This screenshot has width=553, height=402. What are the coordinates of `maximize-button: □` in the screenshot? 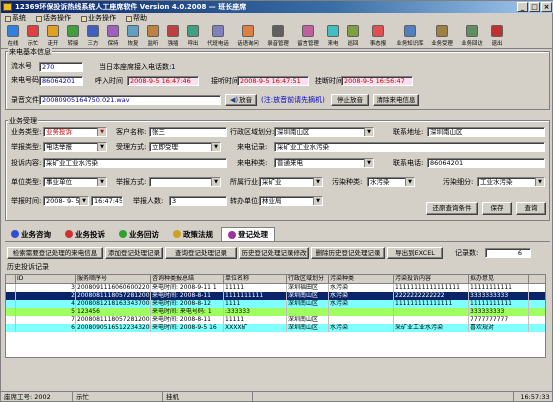 It's located at (534, 7).